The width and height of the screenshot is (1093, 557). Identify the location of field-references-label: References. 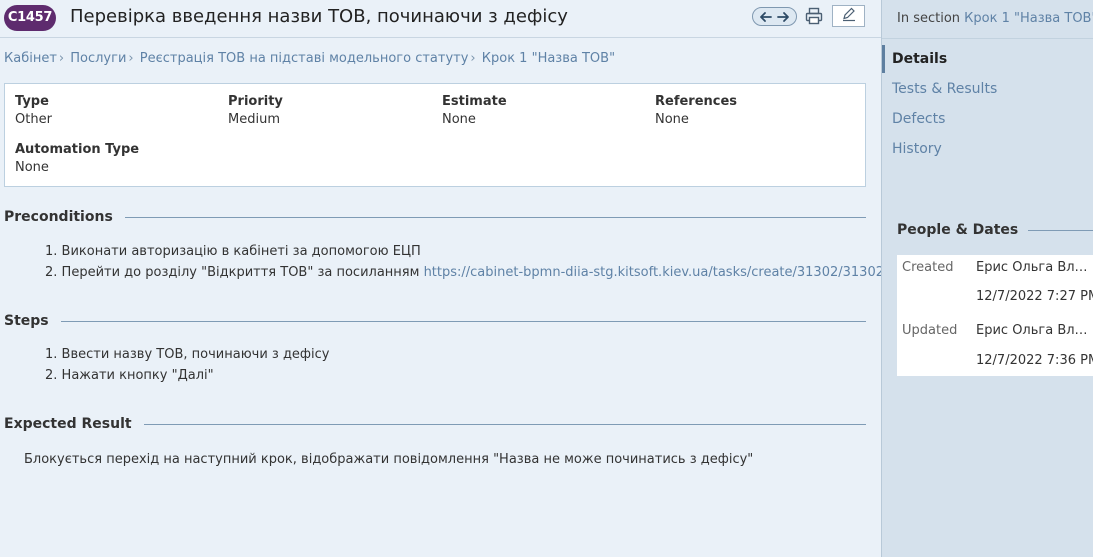
(696, 101).